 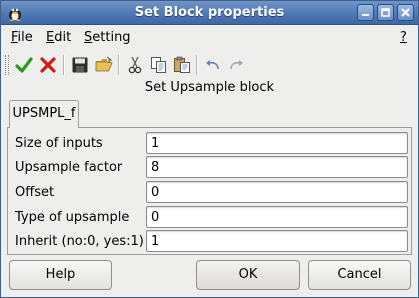 I want to click on menu-help: ?, so click(x=403, y=37).